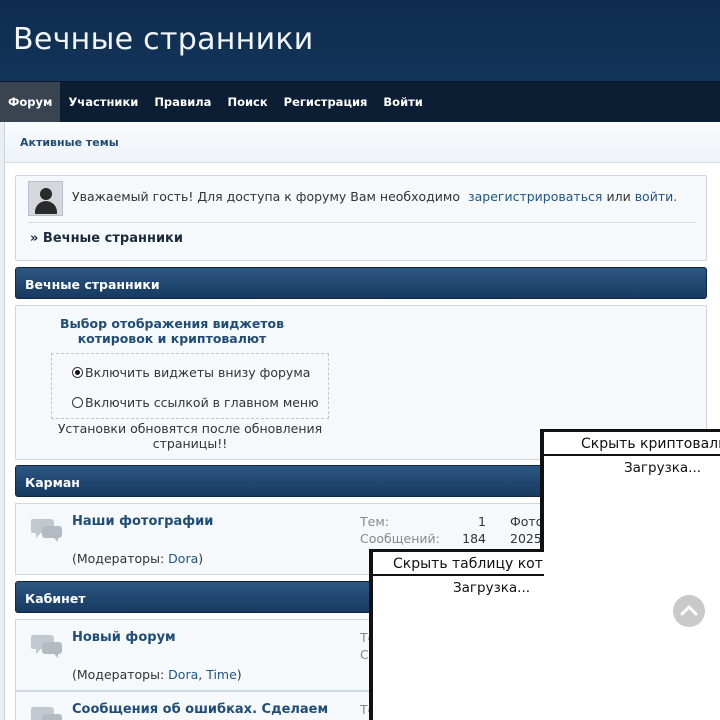  I want to click on nav-register: Регистрация, so click(326, 102).